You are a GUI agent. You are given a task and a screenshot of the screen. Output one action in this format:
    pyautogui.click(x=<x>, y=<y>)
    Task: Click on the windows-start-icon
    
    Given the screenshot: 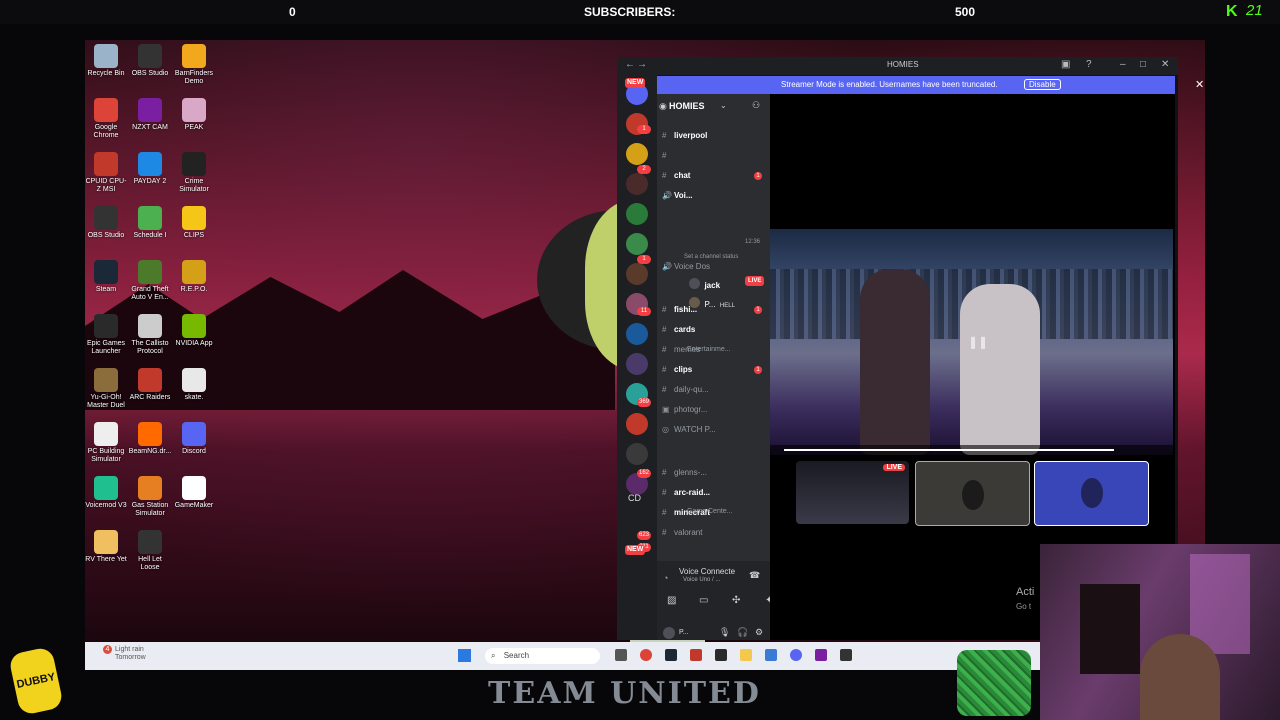 What is the action you would take?
    pyautogui.click(x=464, y=655)
    